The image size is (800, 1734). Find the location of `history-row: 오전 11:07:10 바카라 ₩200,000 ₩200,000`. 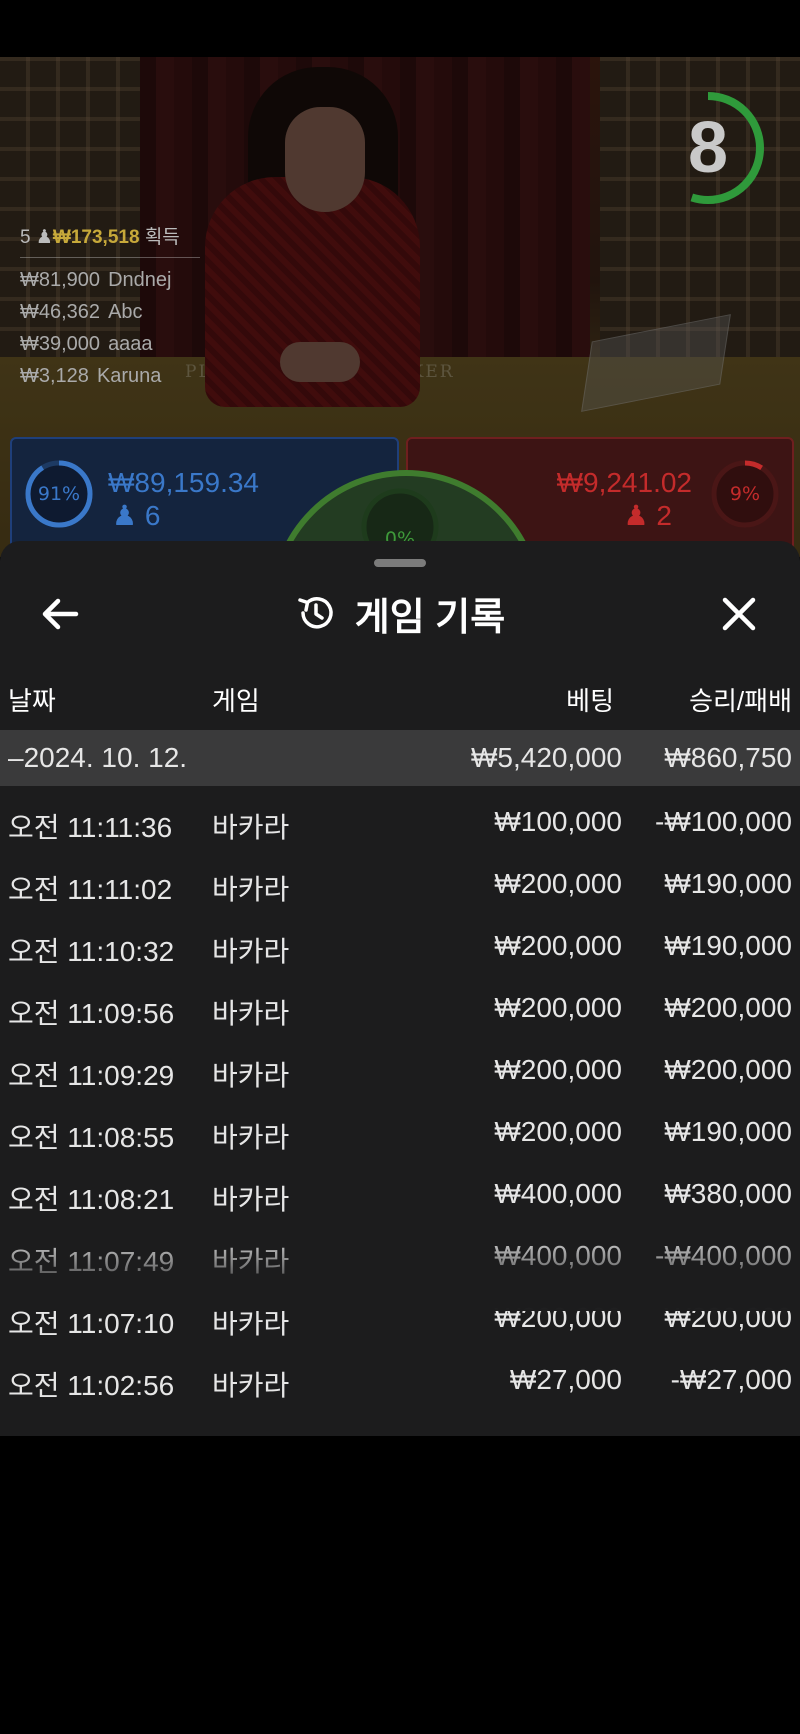

history-row: 오전 11:07:10 바카라 ₩200,000 ₩200,000 is located at coordinates (400, 1318).